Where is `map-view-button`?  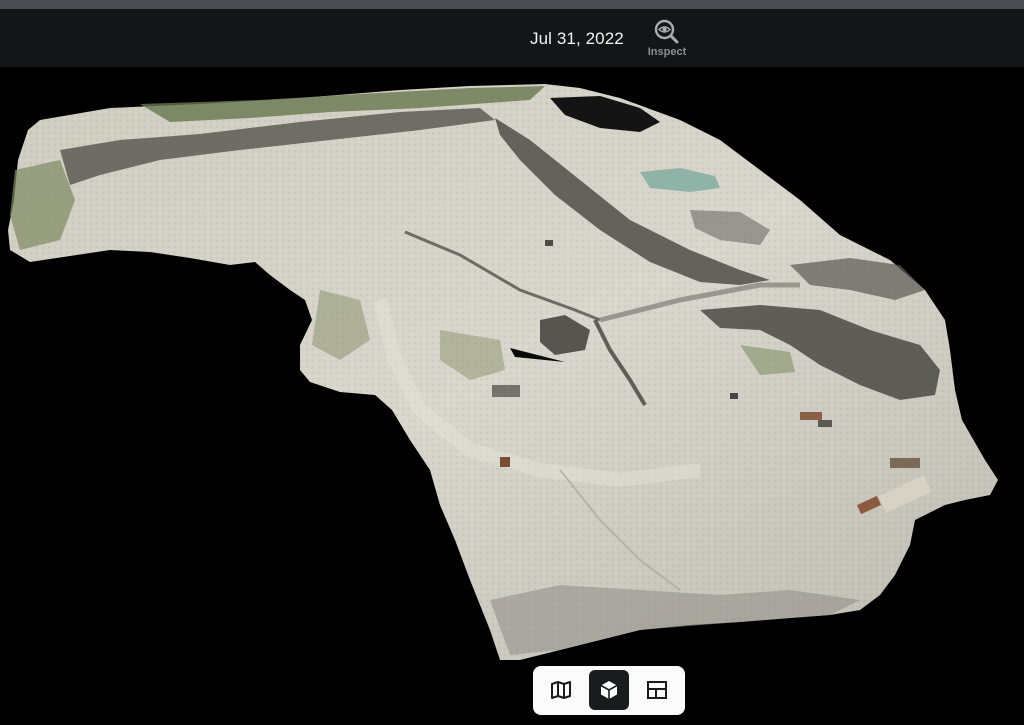
map-view-button is located at coordinates (561, 690).